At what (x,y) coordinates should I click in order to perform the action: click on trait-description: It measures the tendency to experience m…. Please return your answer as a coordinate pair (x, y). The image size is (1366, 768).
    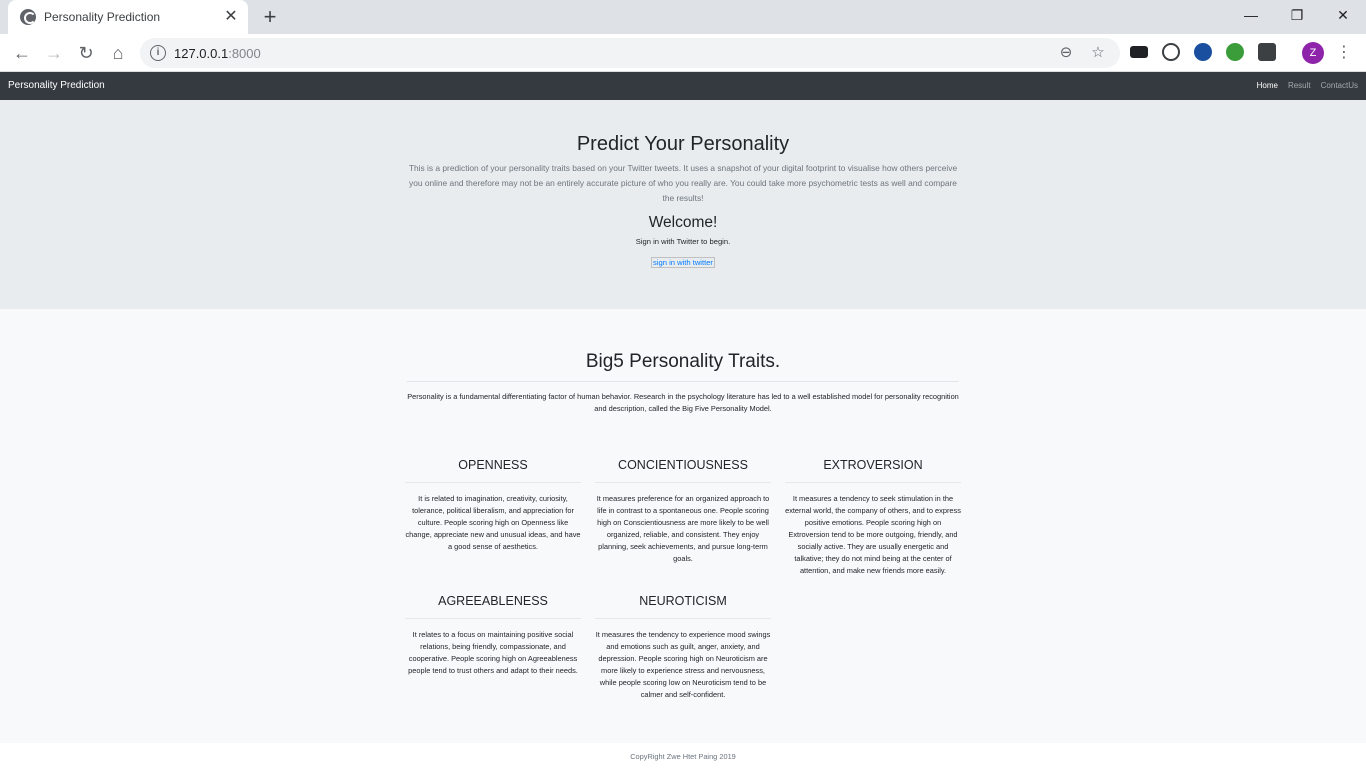
    Looking at the image, I should click on (683, 664).